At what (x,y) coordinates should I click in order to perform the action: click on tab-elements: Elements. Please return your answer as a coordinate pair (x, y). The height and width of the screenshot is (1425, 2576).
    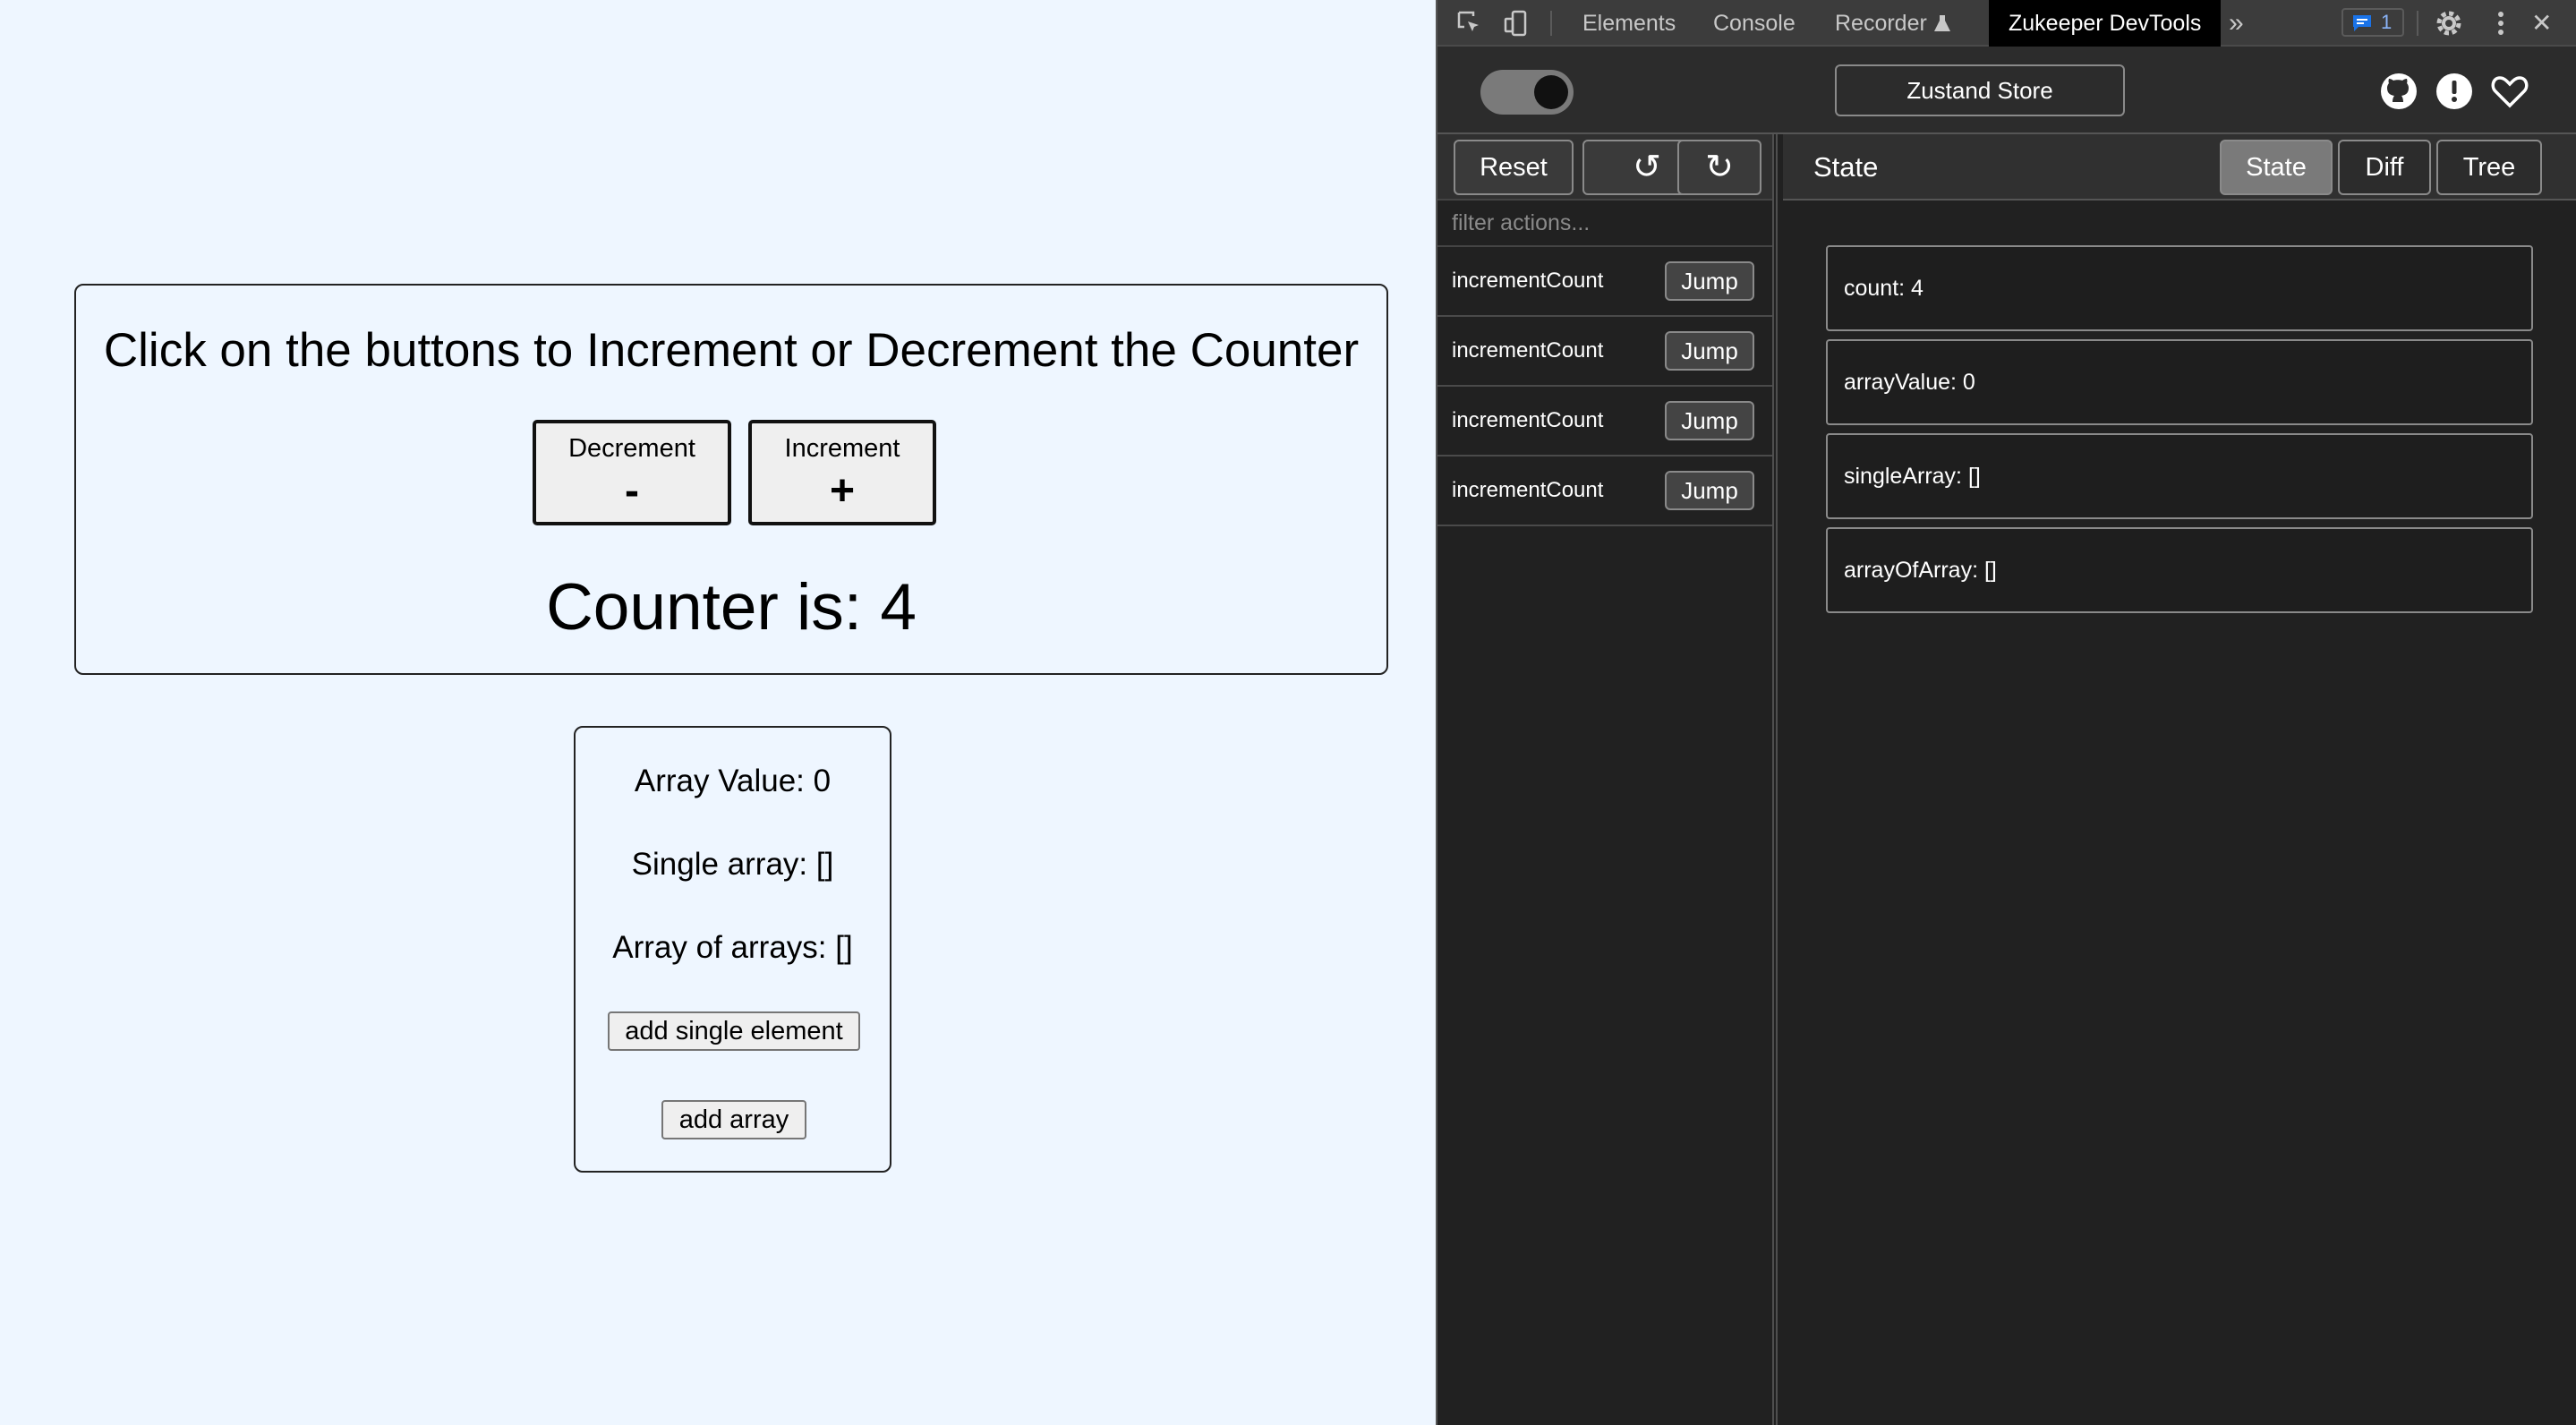
    Looking at the image, I should click on (1629, 23).